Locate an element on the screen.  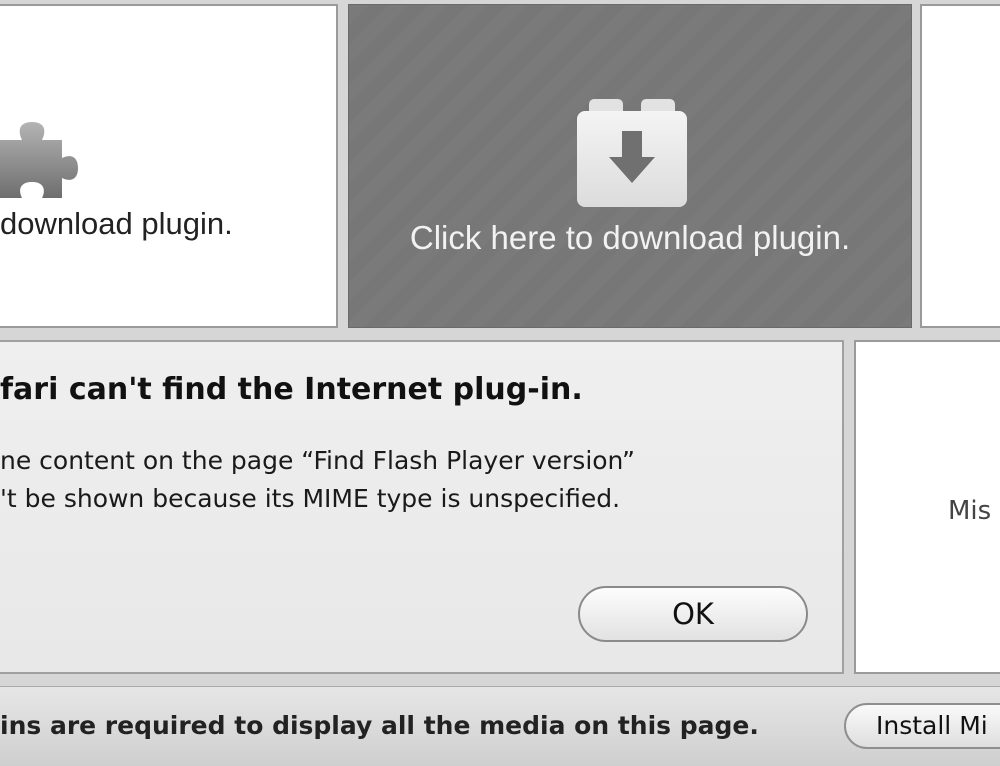
puzzle-piece-icon is located at coordinates (39, 160).